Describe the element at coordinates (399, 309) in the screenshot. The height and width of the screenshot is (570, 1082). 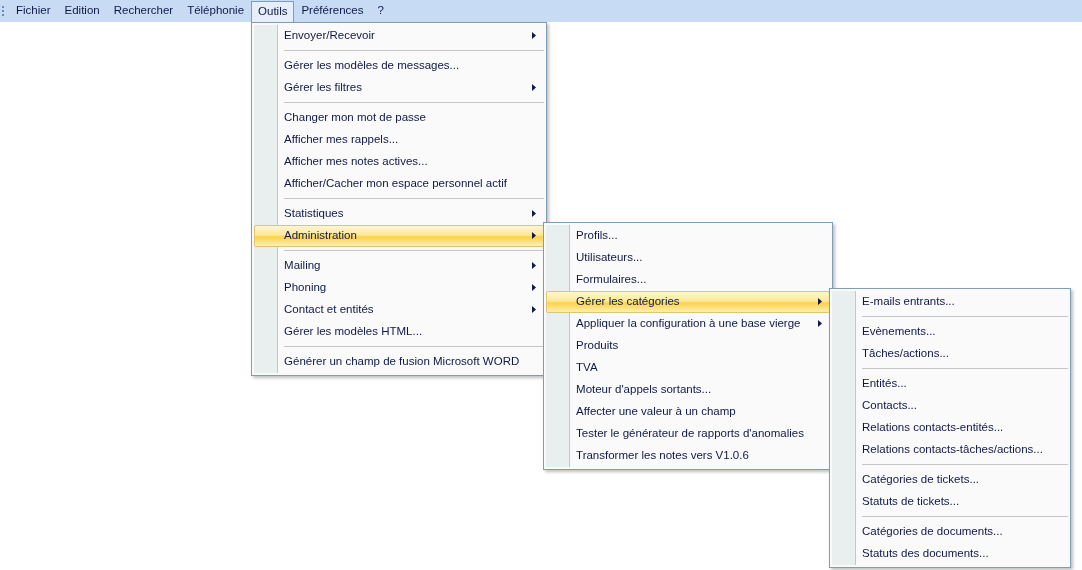
I see `menu-item: Contact et entités` at that location.